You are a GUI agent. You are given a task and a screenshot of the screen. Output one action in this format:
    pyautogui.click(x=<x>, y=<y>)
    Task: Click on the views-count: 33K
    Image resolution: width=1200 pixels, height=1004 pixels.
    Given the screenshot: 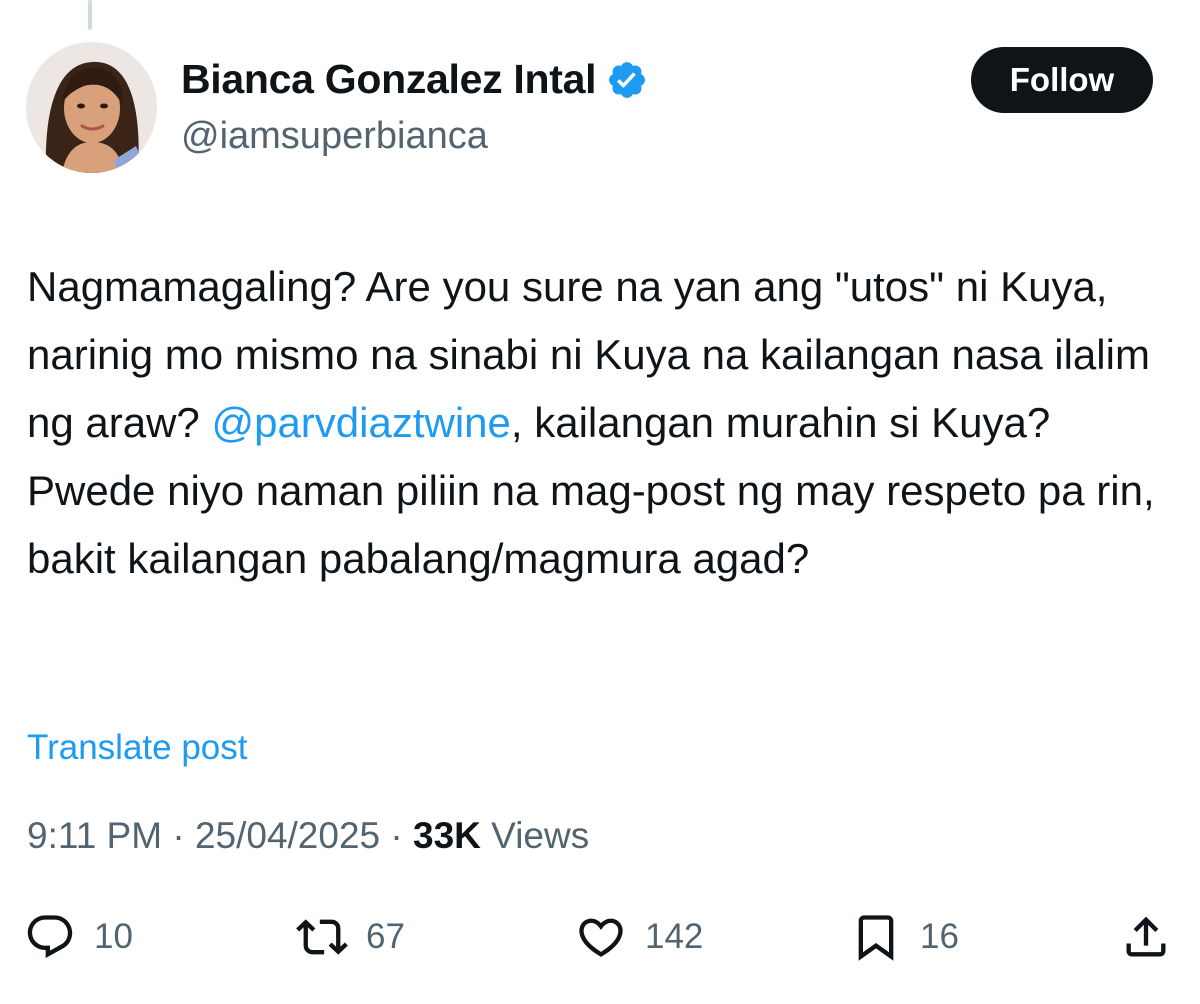 What is the action you would take?
    pyautogui.click(x=447, y=835)
    